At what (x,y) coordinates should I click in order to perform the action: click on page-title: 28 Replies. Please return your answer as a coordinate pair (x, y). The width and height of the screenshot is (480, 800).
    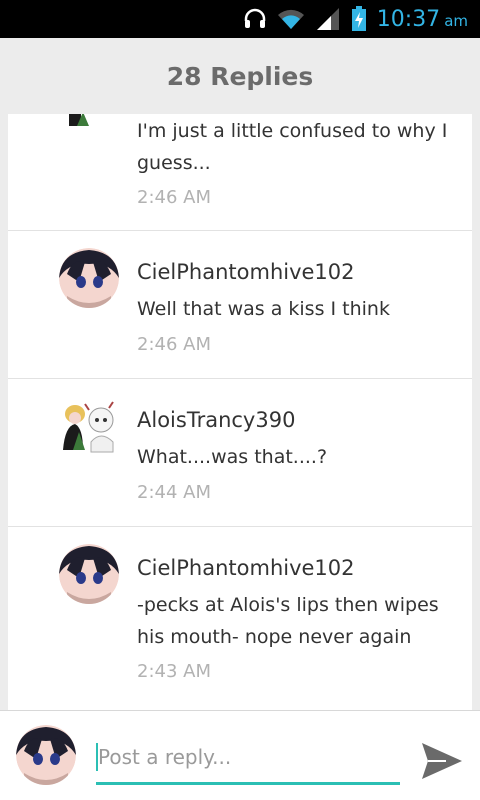
    Looking at the image, I should click on (240, 76).